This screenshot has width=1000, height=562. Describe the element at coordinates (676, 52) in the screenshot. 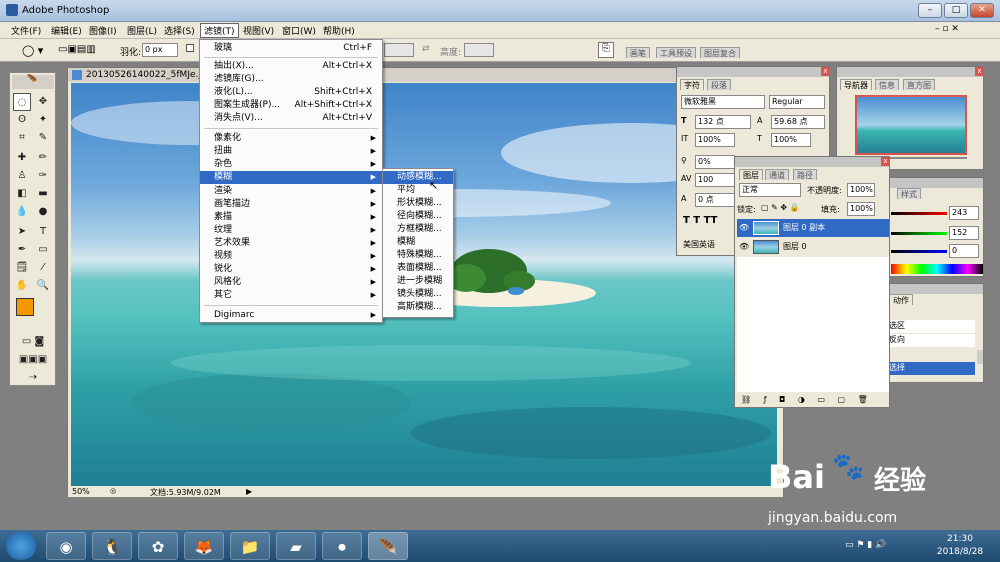

I see `tab-tool-presets: 工具预设` at that location.